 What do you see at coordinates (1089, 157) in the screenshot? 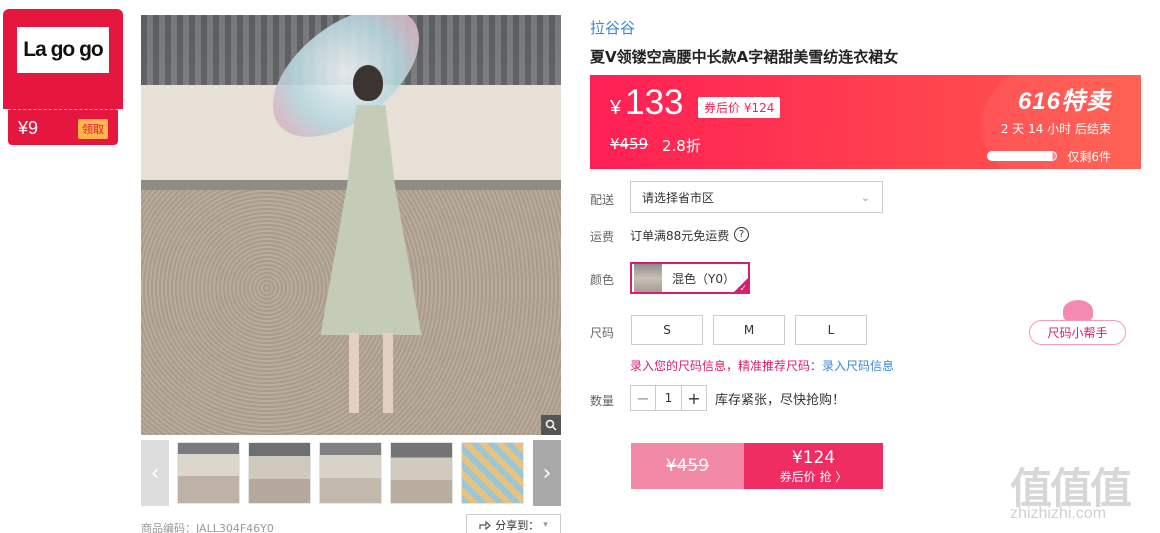
I see `stock-remaining: 仅剩6件` at bounding box center [1089, 157].